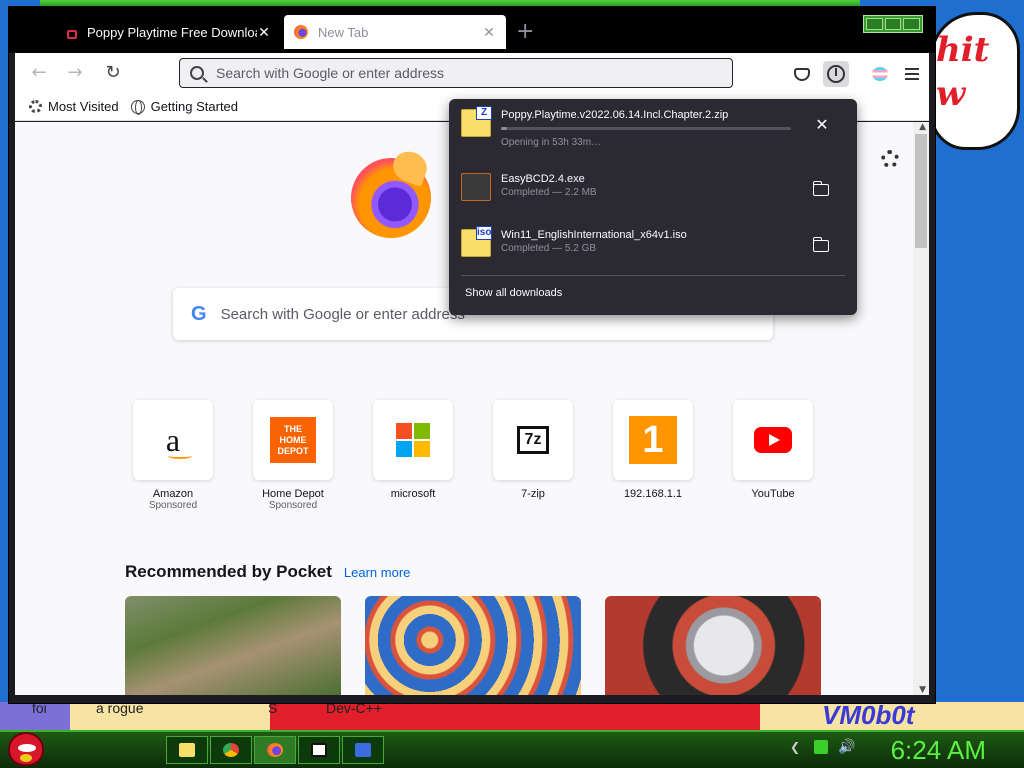 The height and width of the screenshot is (768, 1024). What do you see at coordinates (228, 571) in the screenshot?
I see `pocket-title: Recommended by Pocket` at bounding box center [228, 571].